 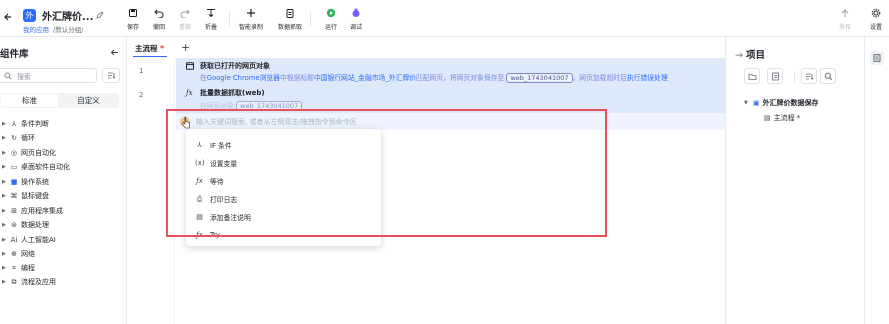 I want to click on clipboard-icon, so click(x=290, y=13).